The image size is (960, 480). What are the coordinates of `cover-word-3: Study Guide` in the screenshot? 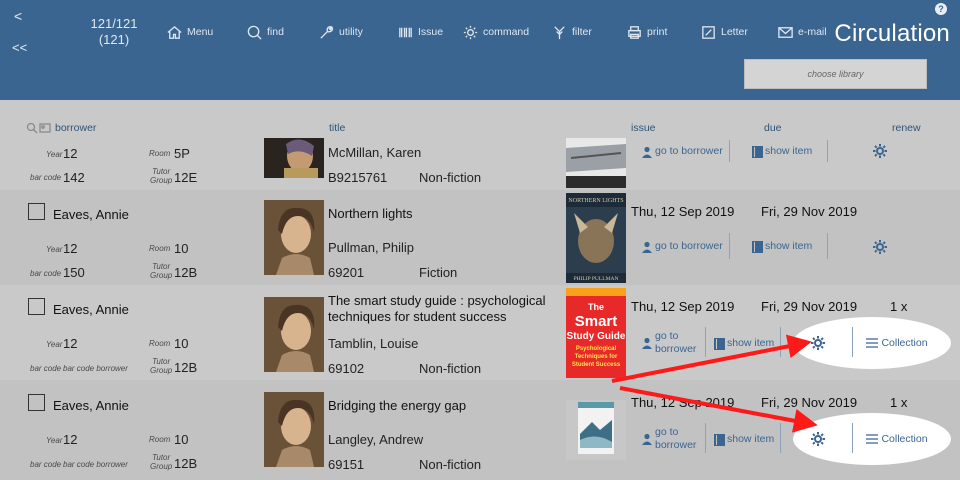 It's located at (596, 336).